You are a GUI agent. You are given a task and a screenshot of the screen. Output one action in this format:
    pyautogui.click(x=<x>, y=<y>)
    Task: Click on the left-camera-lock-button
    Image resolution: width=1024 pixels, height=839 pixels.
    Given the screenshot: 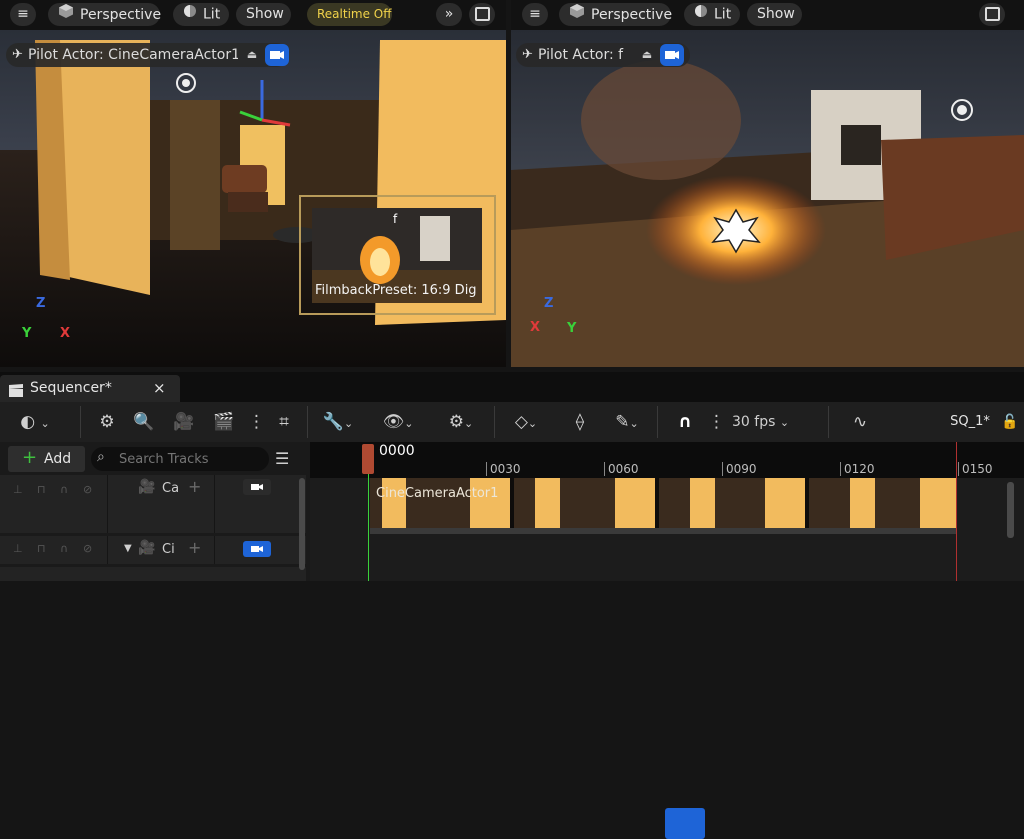 What is the action you would take?
    pyautogui.click(x=277, y=55)
    